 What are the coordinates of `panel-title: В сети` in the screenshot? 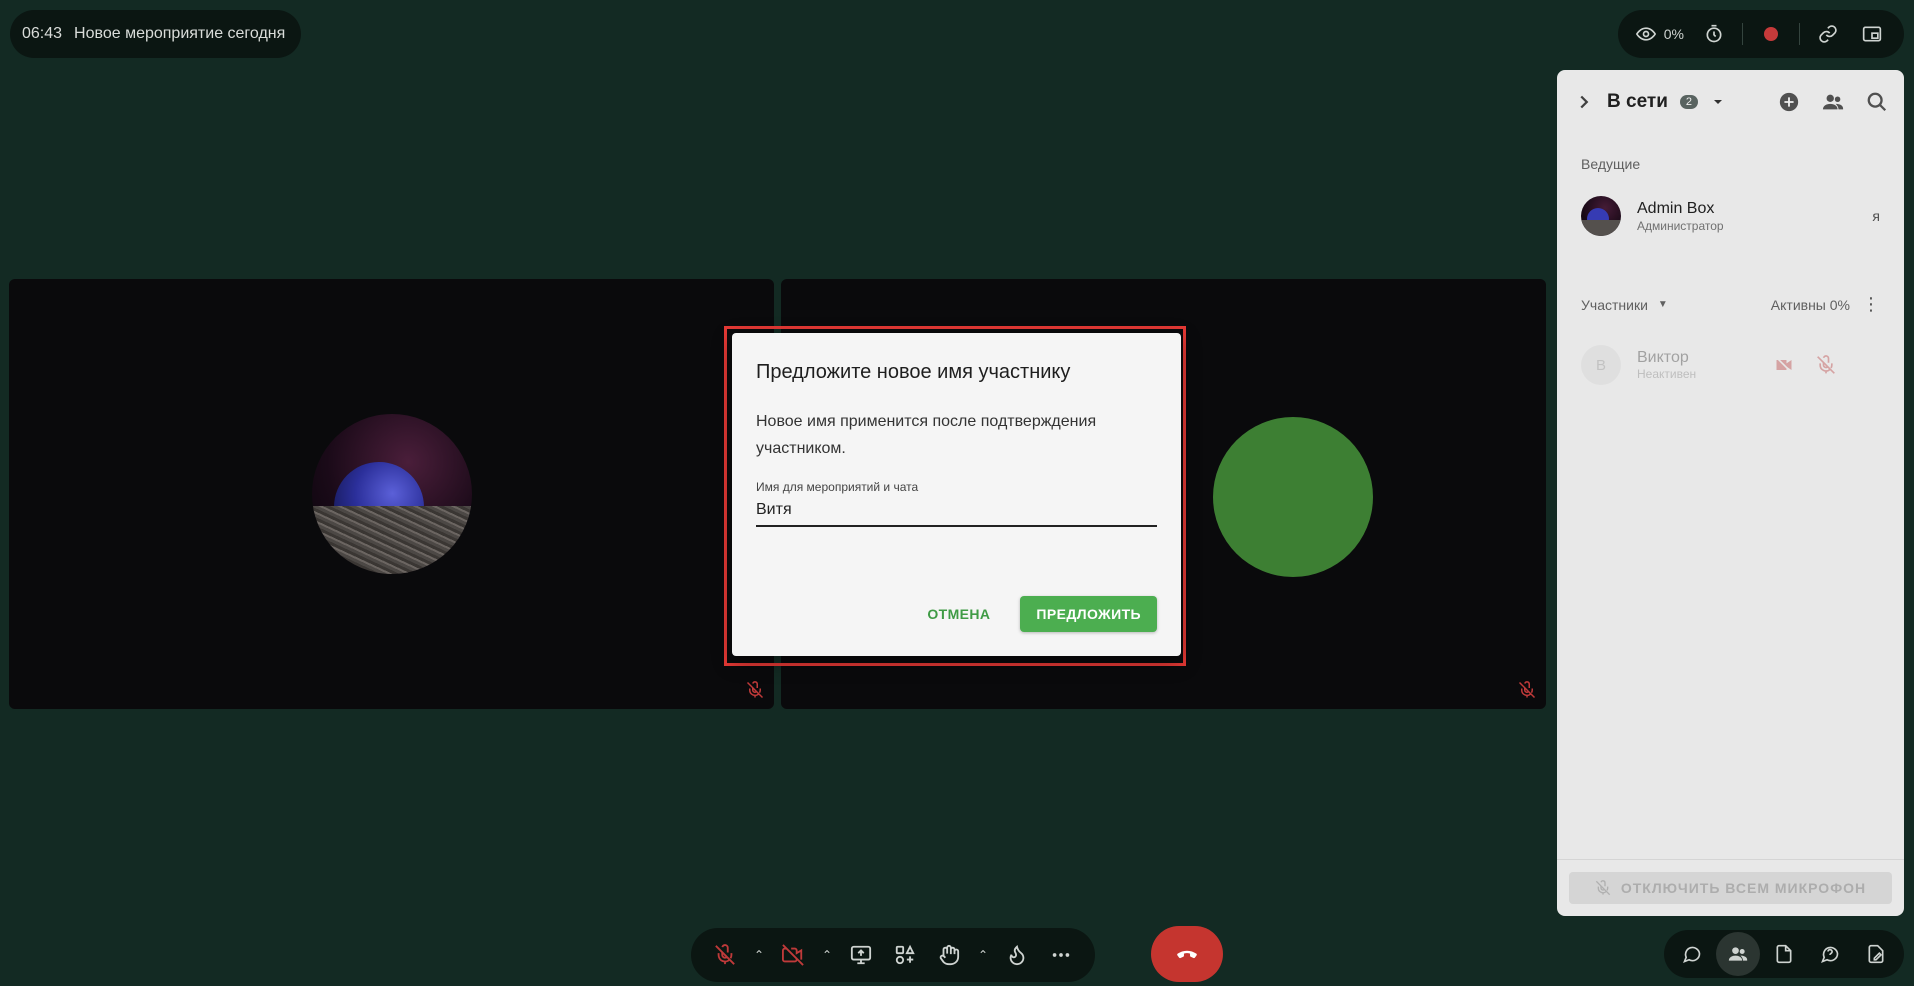 It's located at (1637, 102).